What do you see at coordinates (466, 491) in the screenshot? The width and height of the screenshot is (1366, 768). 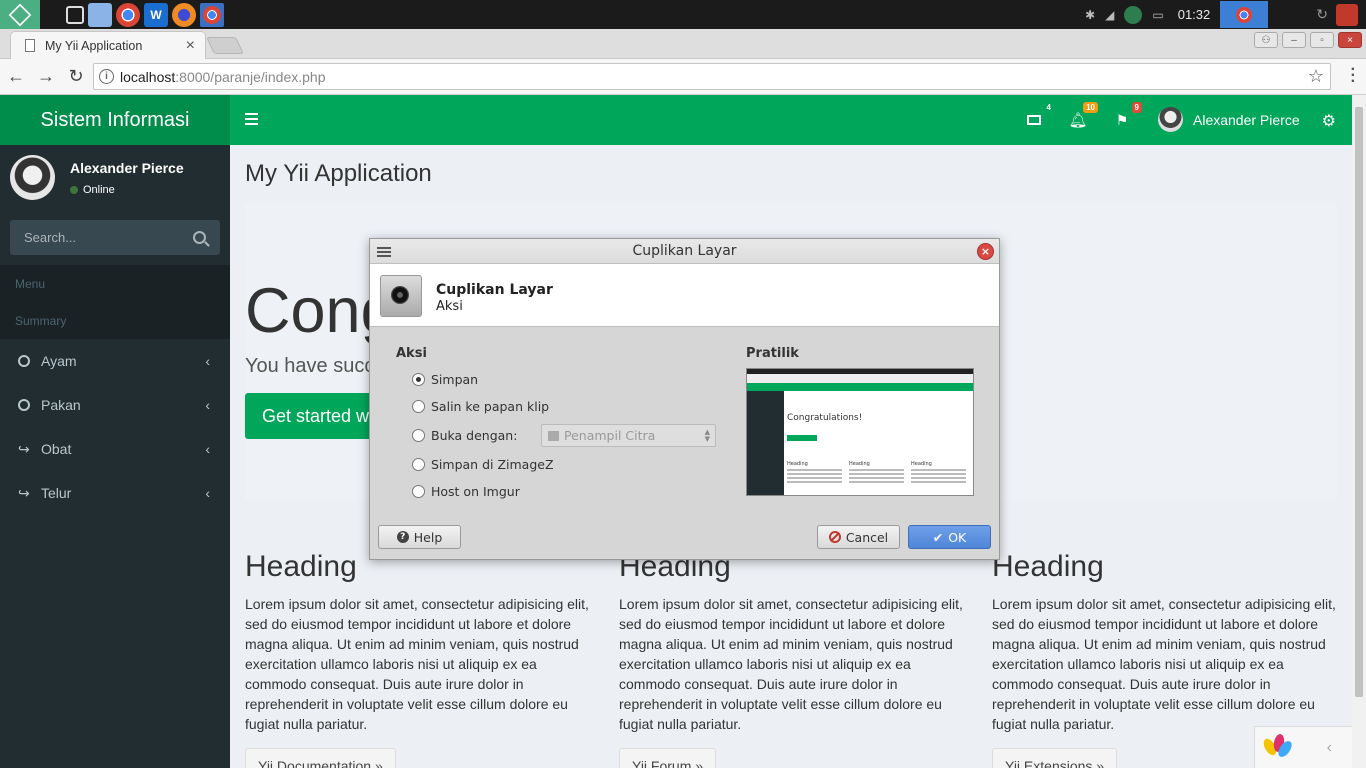 I see `option-imgur: Host on Imgur` at bounding box center [466, 491].